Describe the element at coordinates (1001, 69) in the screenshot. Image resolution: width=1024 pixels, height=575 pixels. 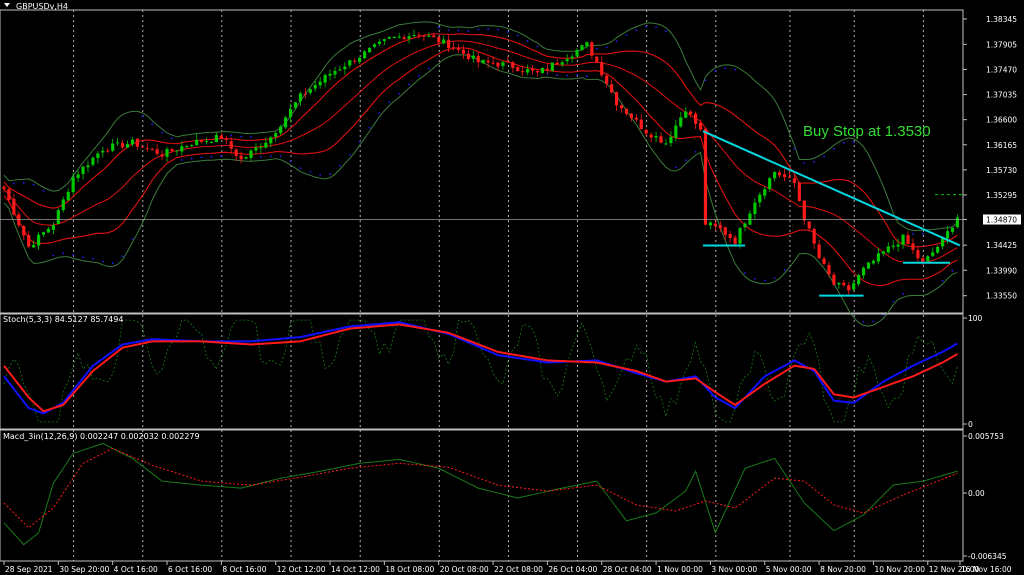
I see `price-tick-label: 1.37470` at that location.